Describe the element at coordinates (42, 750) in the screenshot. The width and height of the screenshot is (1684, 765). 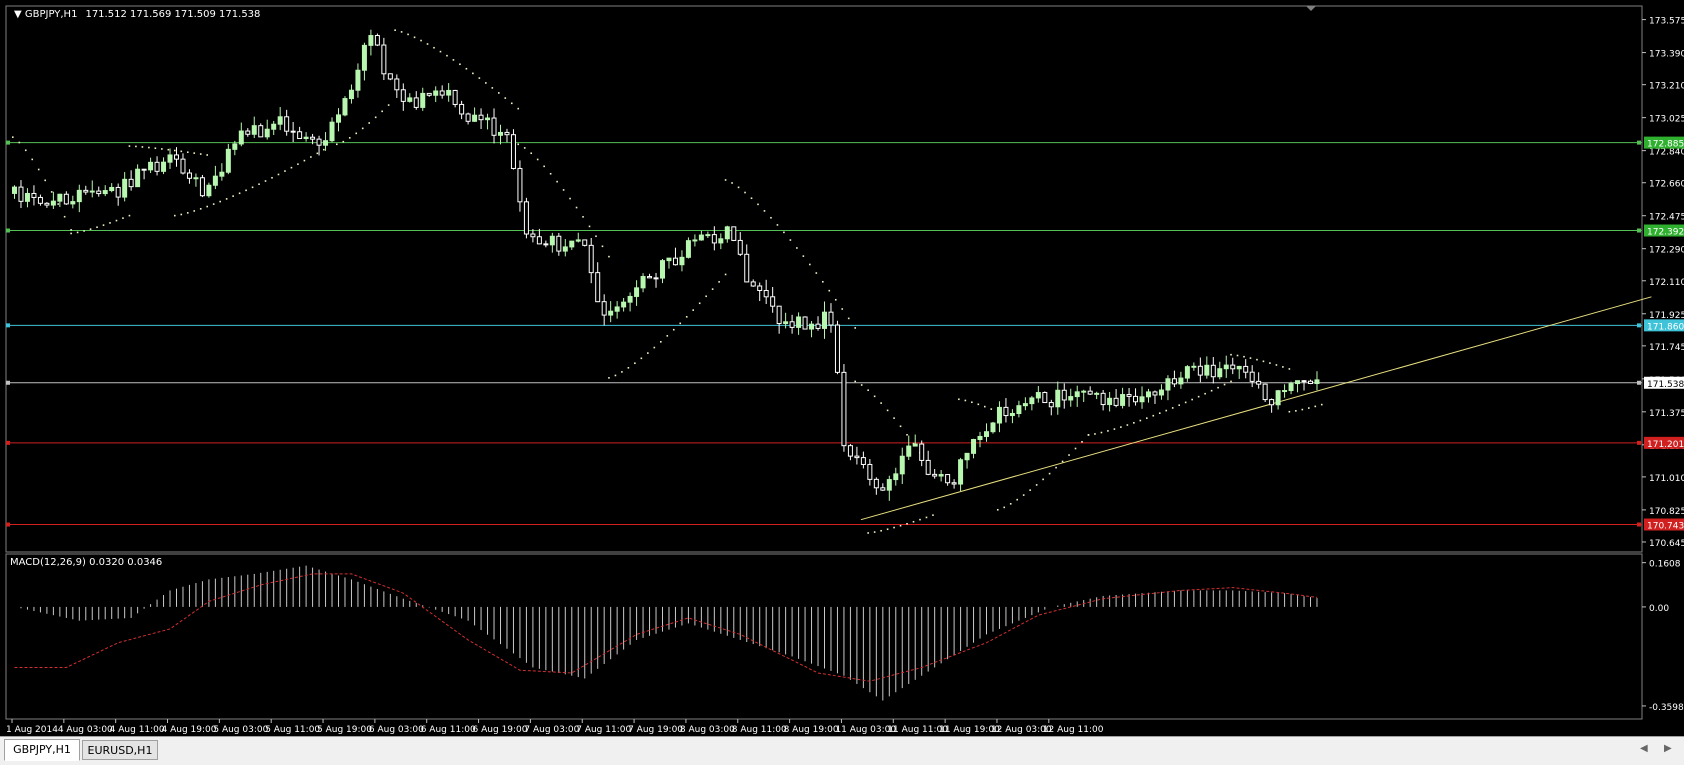
I see `tab-gbpjpy-h1: GBPJPY,H1` at that location.